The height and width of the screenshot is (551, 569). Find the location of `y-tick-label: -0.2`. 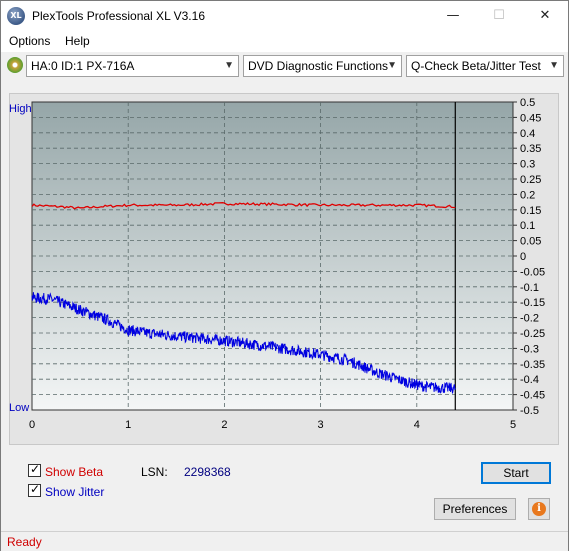

y-tick-label: -0.2 is located at coordinates (529, 319).